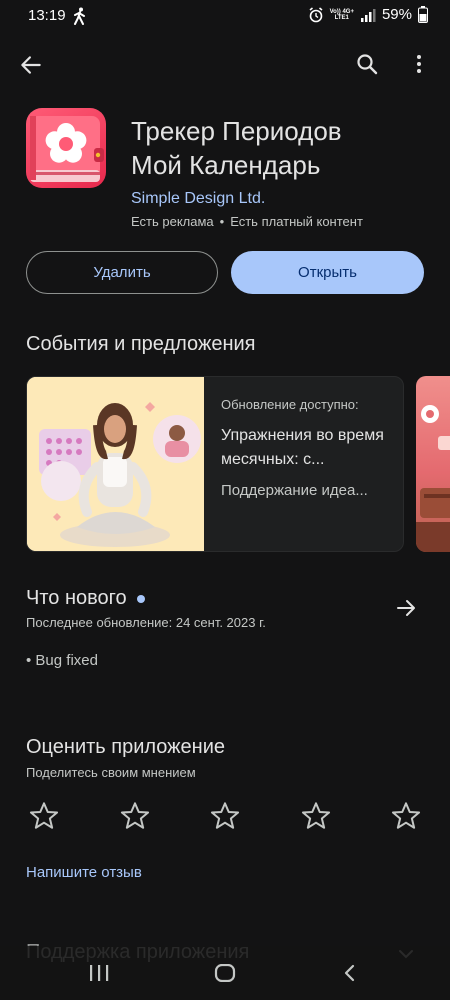  I want to click on changelog-text: • Bug fixed, so click(62, 660).